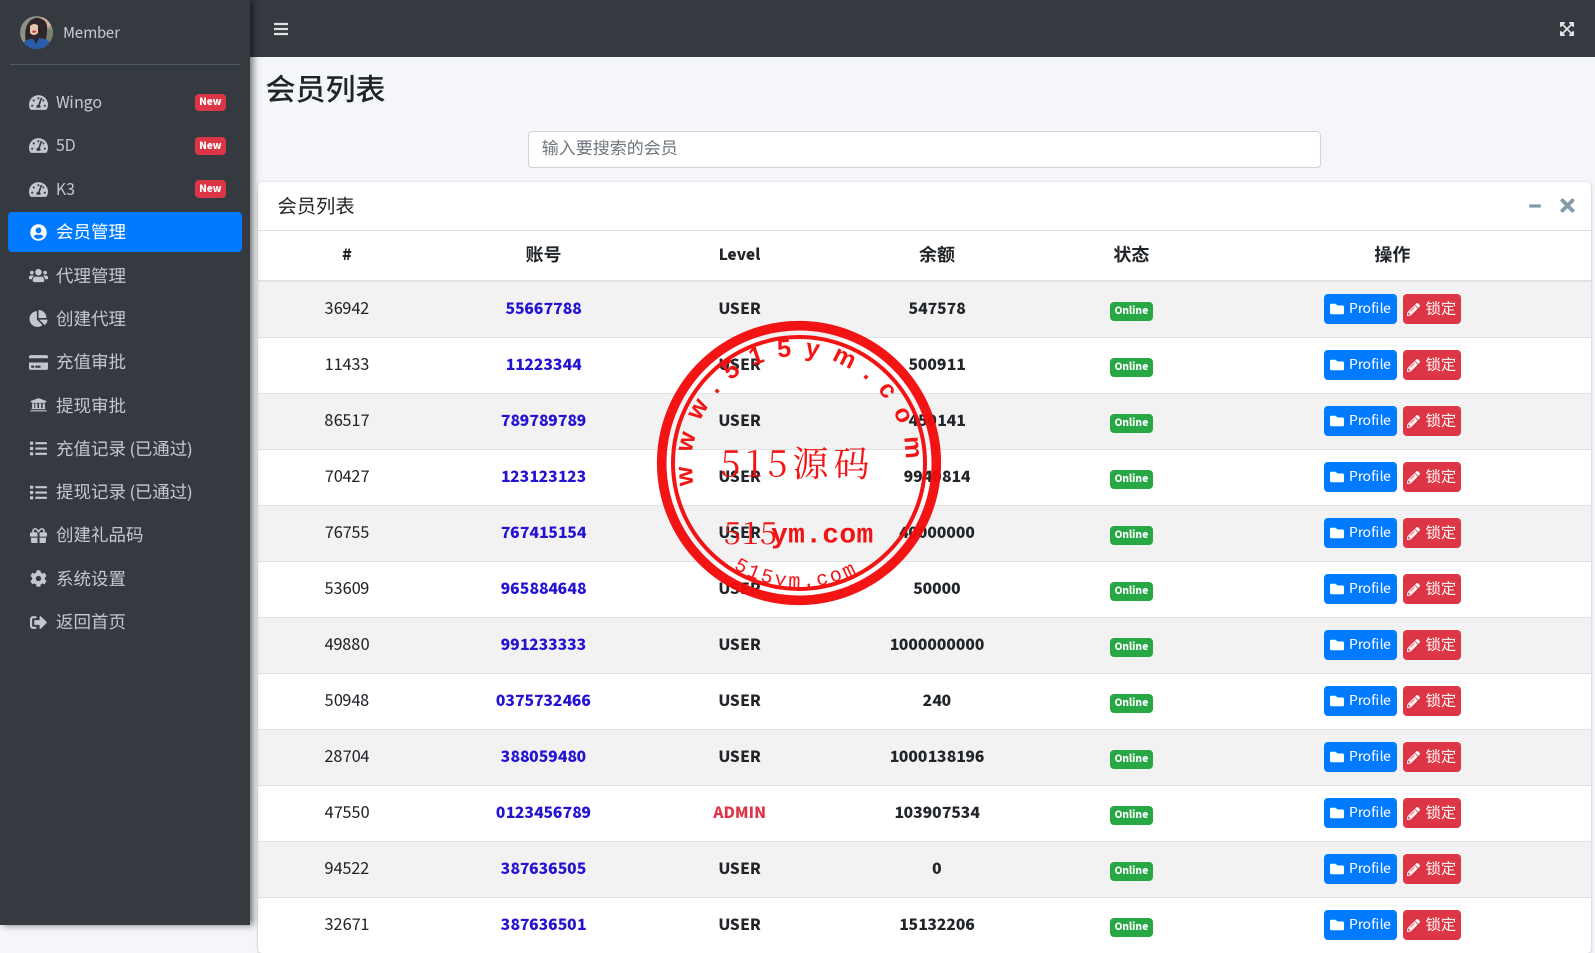 This screenshot has width=1595, height=953. Describe the element at coordinates (751, 530) in the screenshot. I see `svg-text: 515` at that location.